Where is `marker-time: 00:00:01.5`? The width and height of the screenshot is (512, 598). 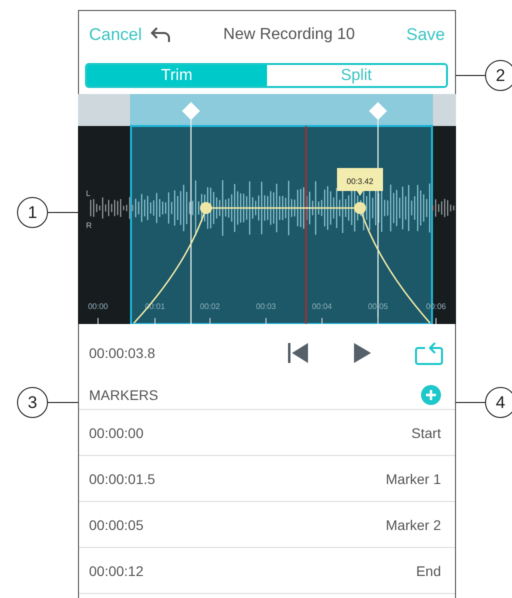
marker-time: 00:00:01.5 is located at coordinates (122, 478).